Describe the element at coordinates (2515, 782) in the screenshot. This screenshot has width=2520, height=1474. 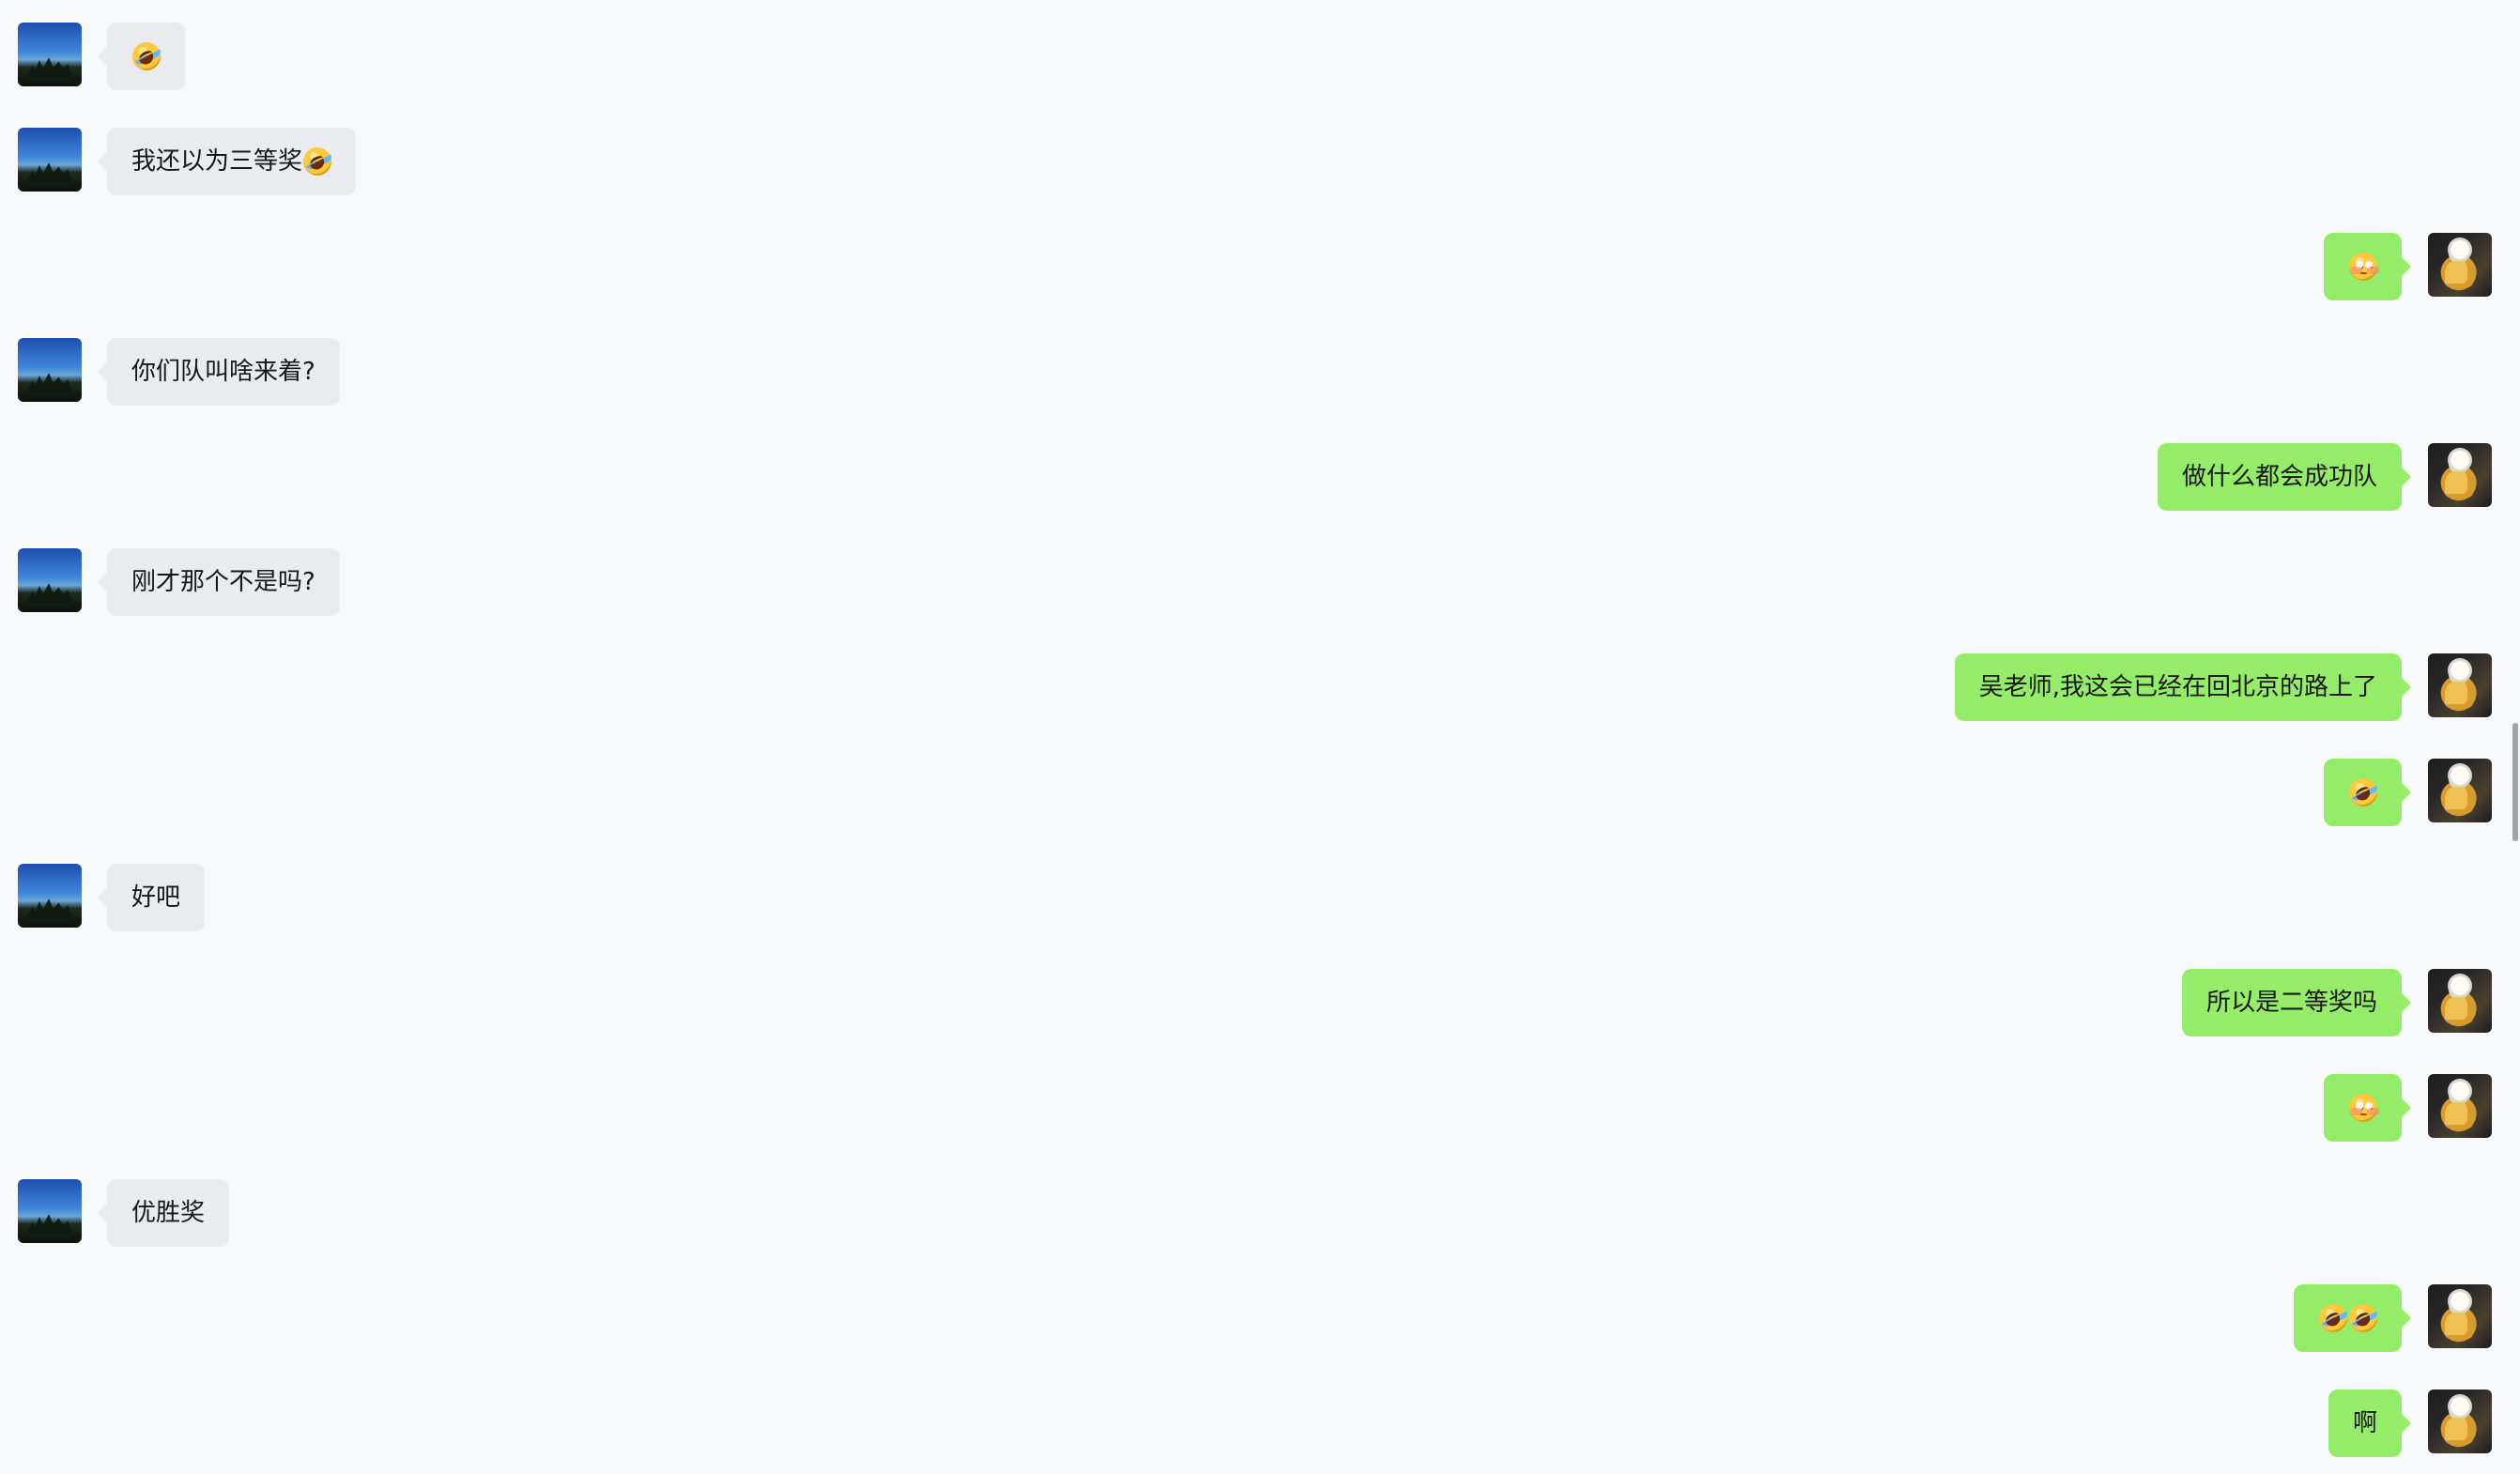
I see `chat-scrollbar` at that location.